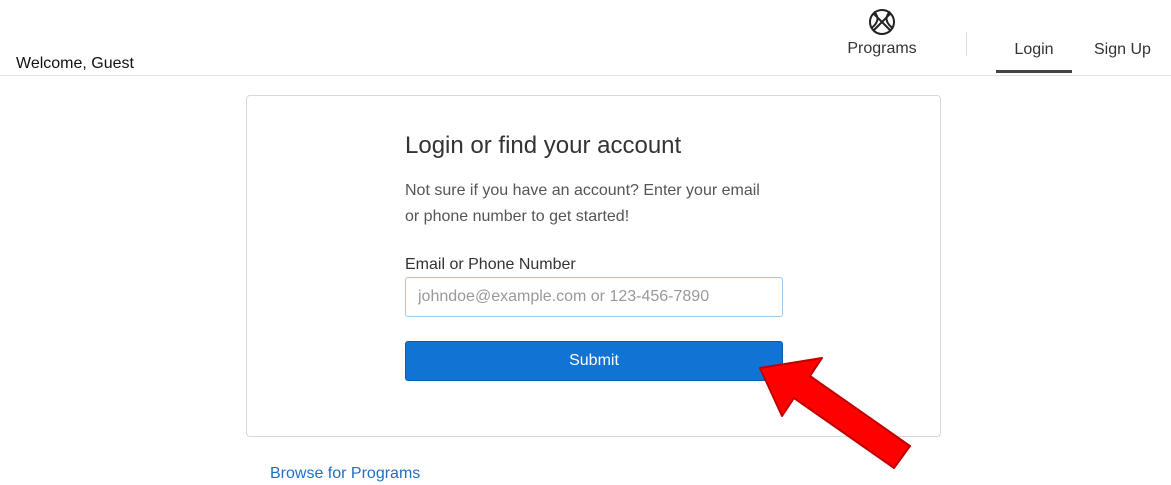  What do you see at coordinates (882, 38) in the screenshot?
I see `nav-programs: Programs` at bounding box center [882, 38].